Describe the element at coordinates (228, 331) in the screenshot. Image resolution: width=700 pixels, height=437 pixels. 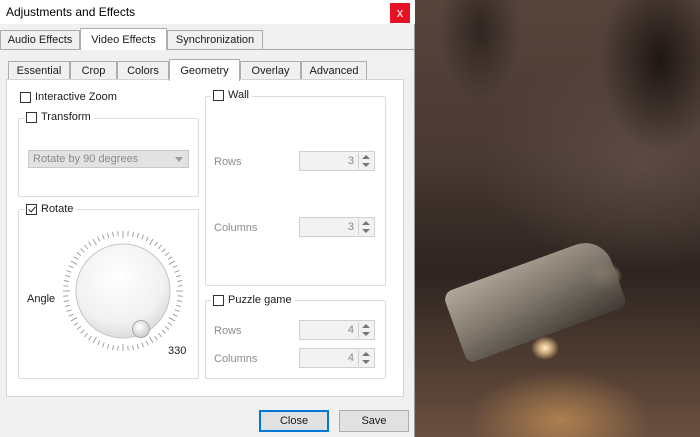
I see `puzzle-rows-label: Rows` at that location.